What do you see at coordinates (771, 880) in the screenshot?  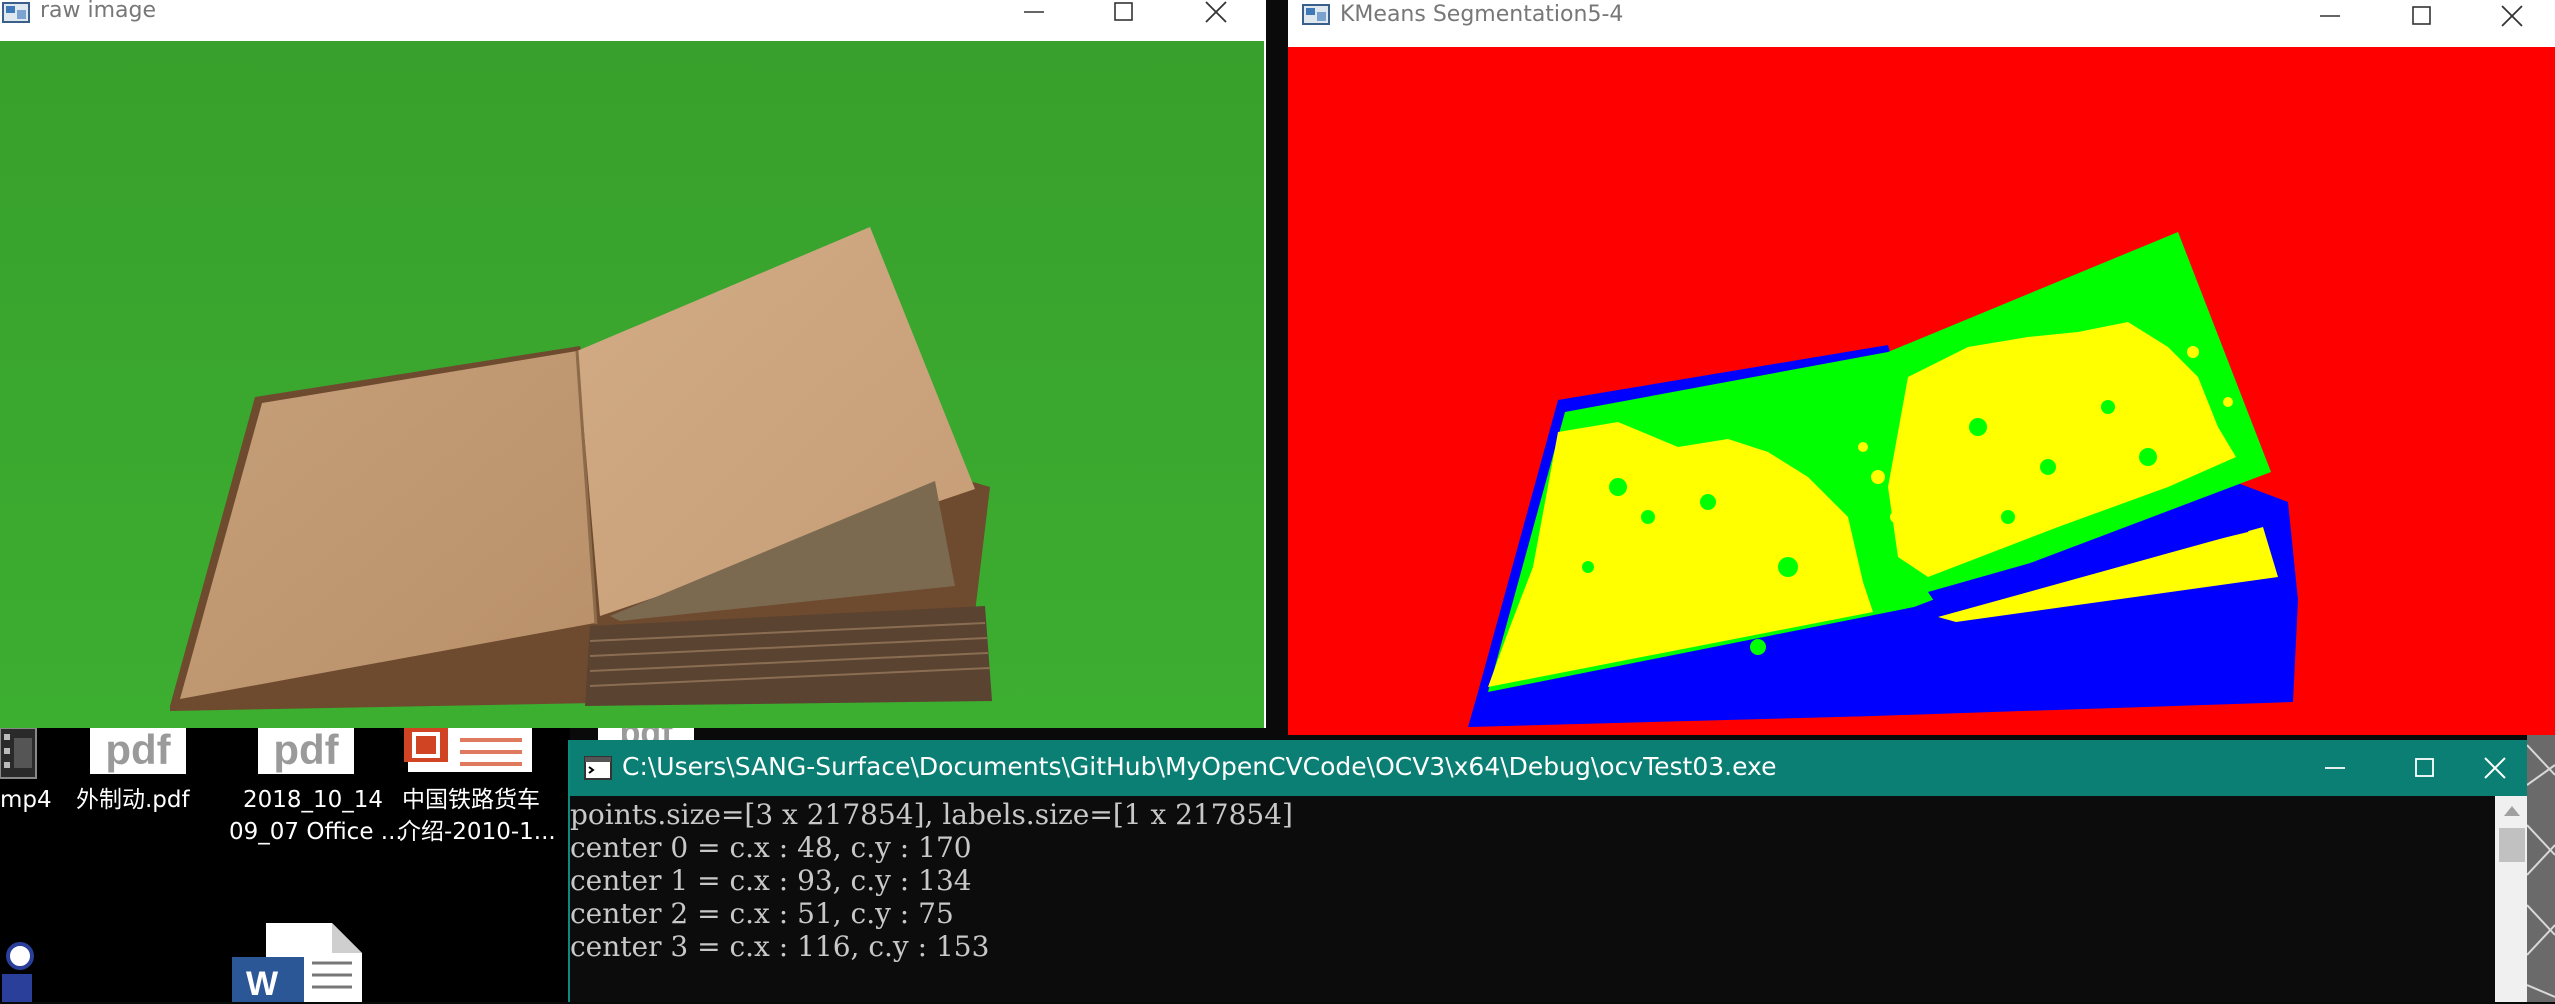 I see `console-line: center 1 = c.x : 93, c.y : 134` at bounding box center [771, 880].